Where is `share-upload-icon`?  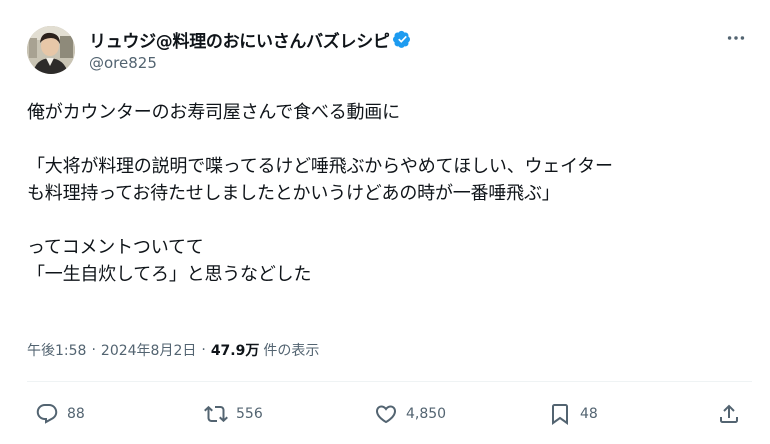 share-upload-icon is located at coordinates (729, 413).